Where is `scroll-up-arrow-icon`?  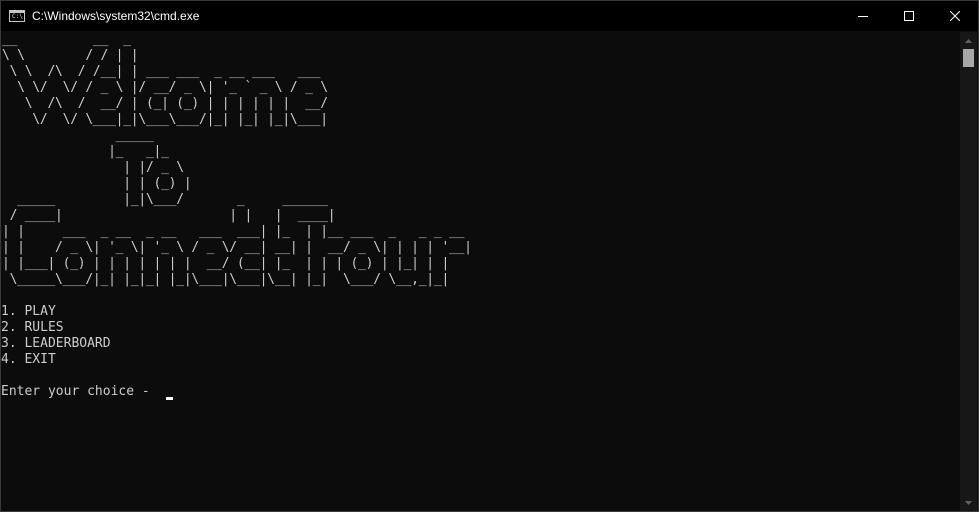 scroll-up-arrow-icon is located at coordinates (968, 40).